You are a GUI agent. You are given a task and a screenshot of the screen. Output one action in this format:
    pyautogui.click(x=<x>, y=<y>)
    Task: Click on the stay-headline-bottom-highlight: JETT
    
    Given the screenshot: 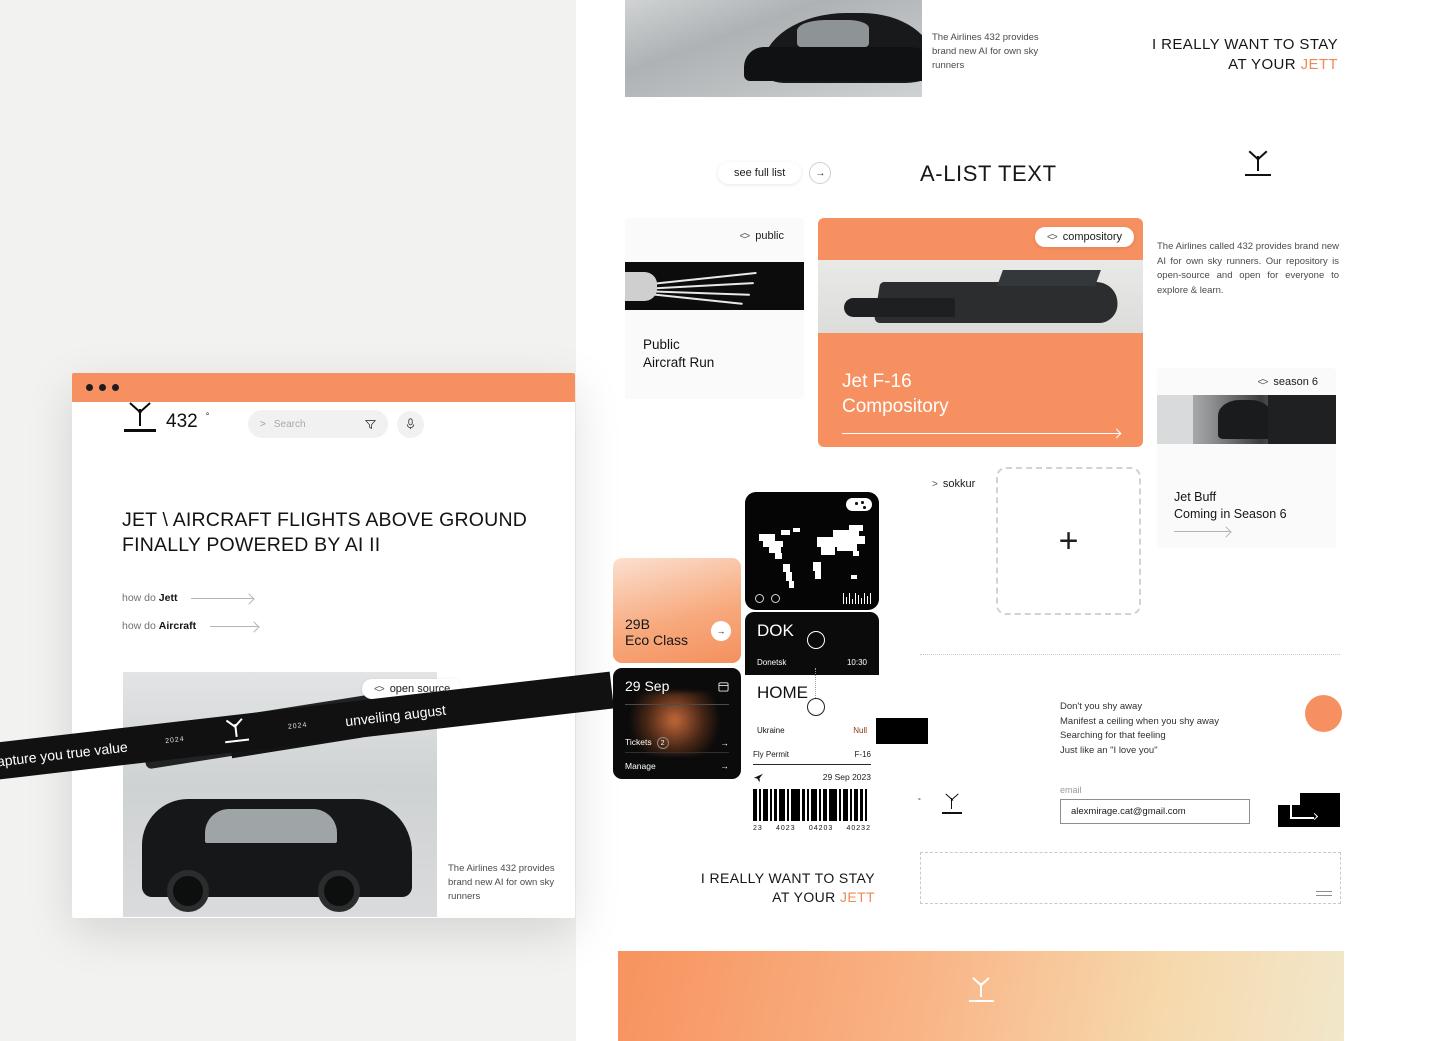 What is the action you would take?
    pyautogui.click(x=857, y=896)
    